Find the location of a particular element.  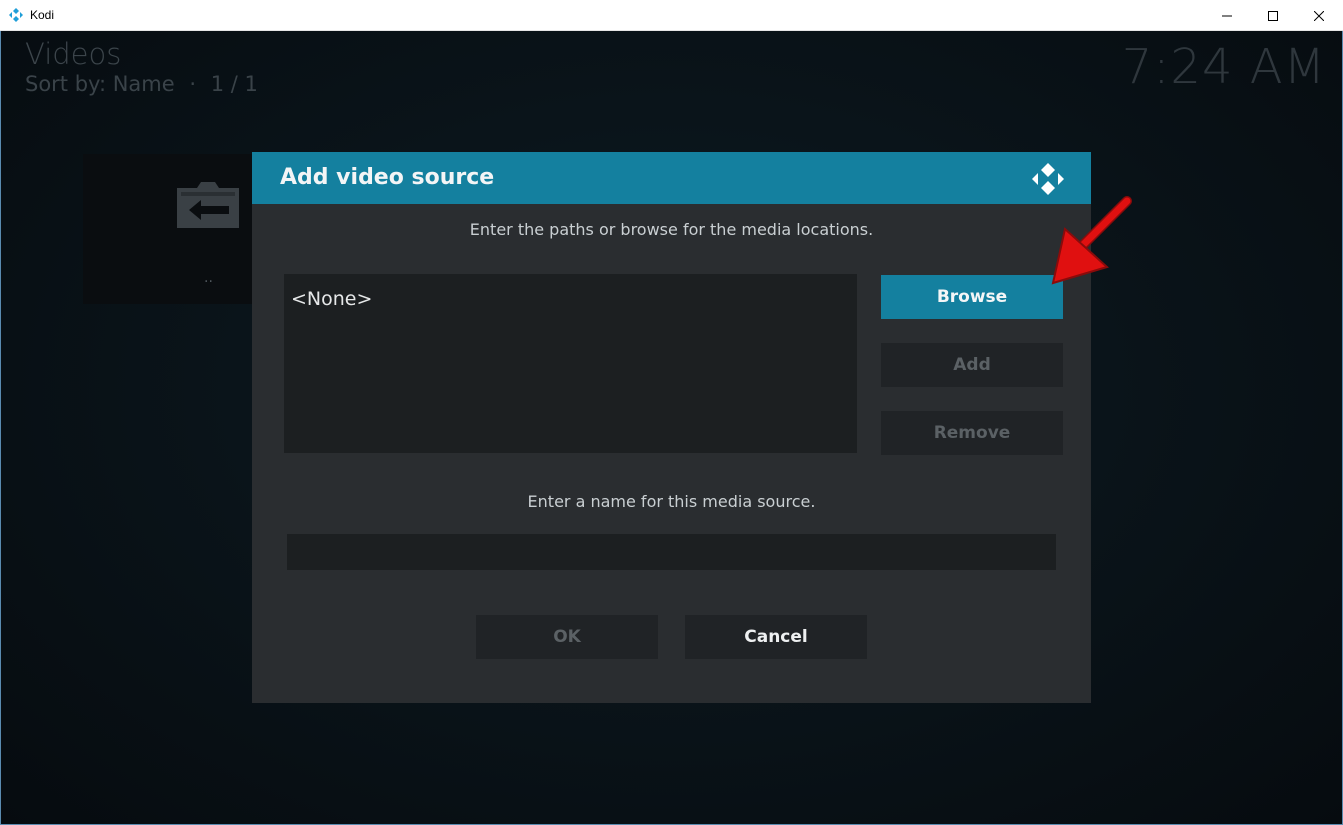

folder-back-icon is located at coordinates (208, 205).